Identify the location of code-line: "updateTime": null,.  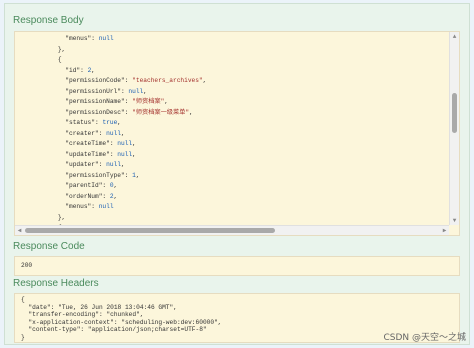
(124, 155).